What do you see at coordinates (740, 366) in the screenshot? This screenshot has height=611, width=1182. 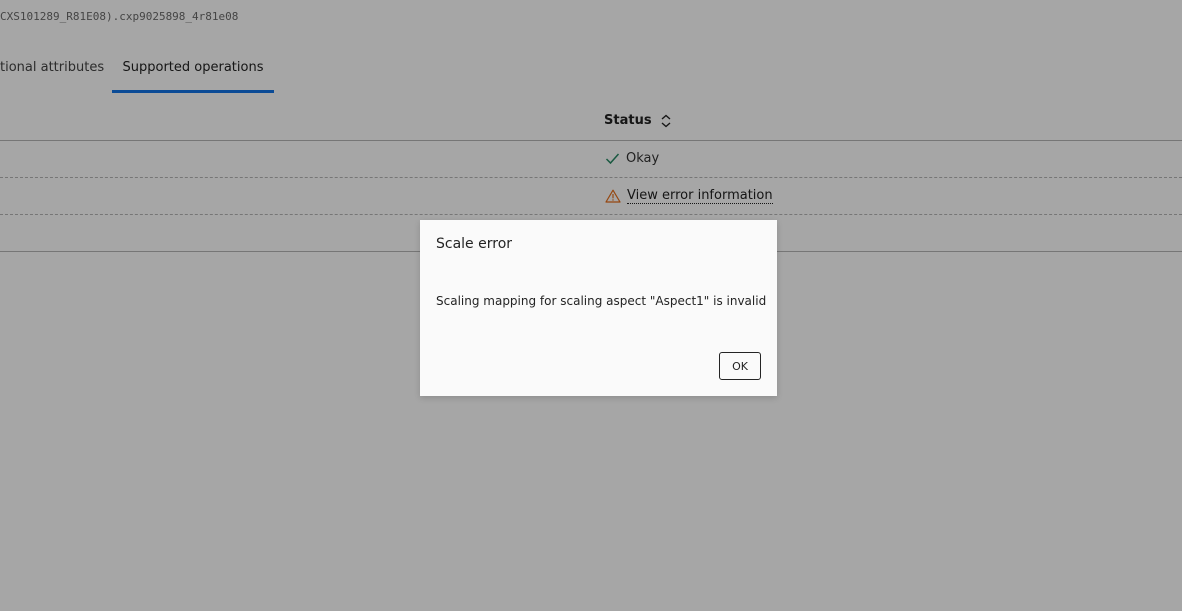 I see `ok-button: OK` at bounding box center [740, 366].